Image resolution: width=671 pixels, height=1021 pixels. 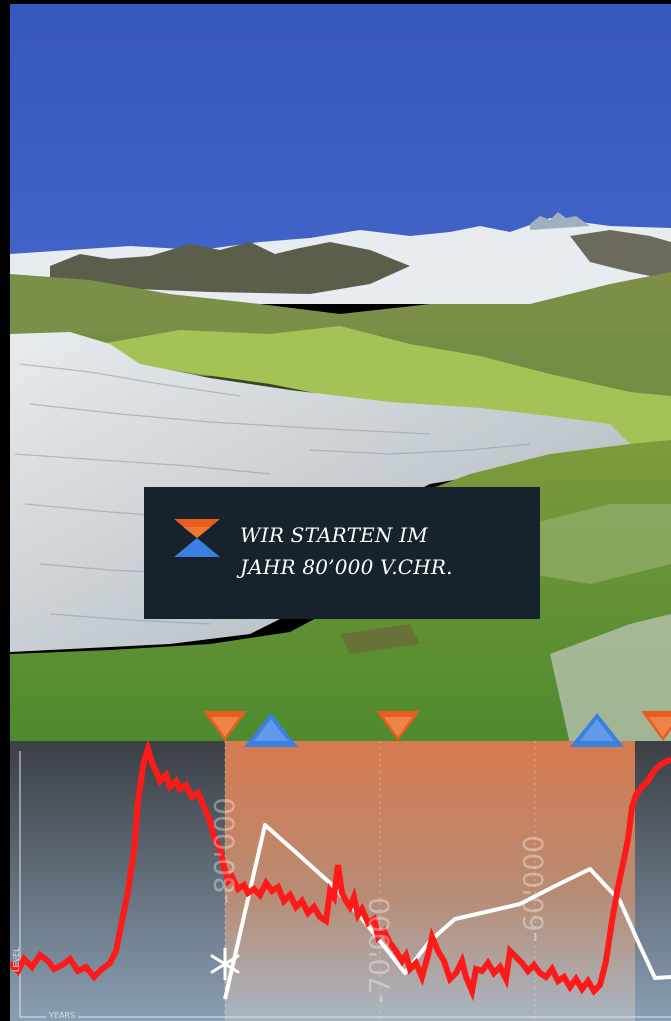 I want to click on intro-line-1: WIR STARTEN IM, so click(x=334, y=535).